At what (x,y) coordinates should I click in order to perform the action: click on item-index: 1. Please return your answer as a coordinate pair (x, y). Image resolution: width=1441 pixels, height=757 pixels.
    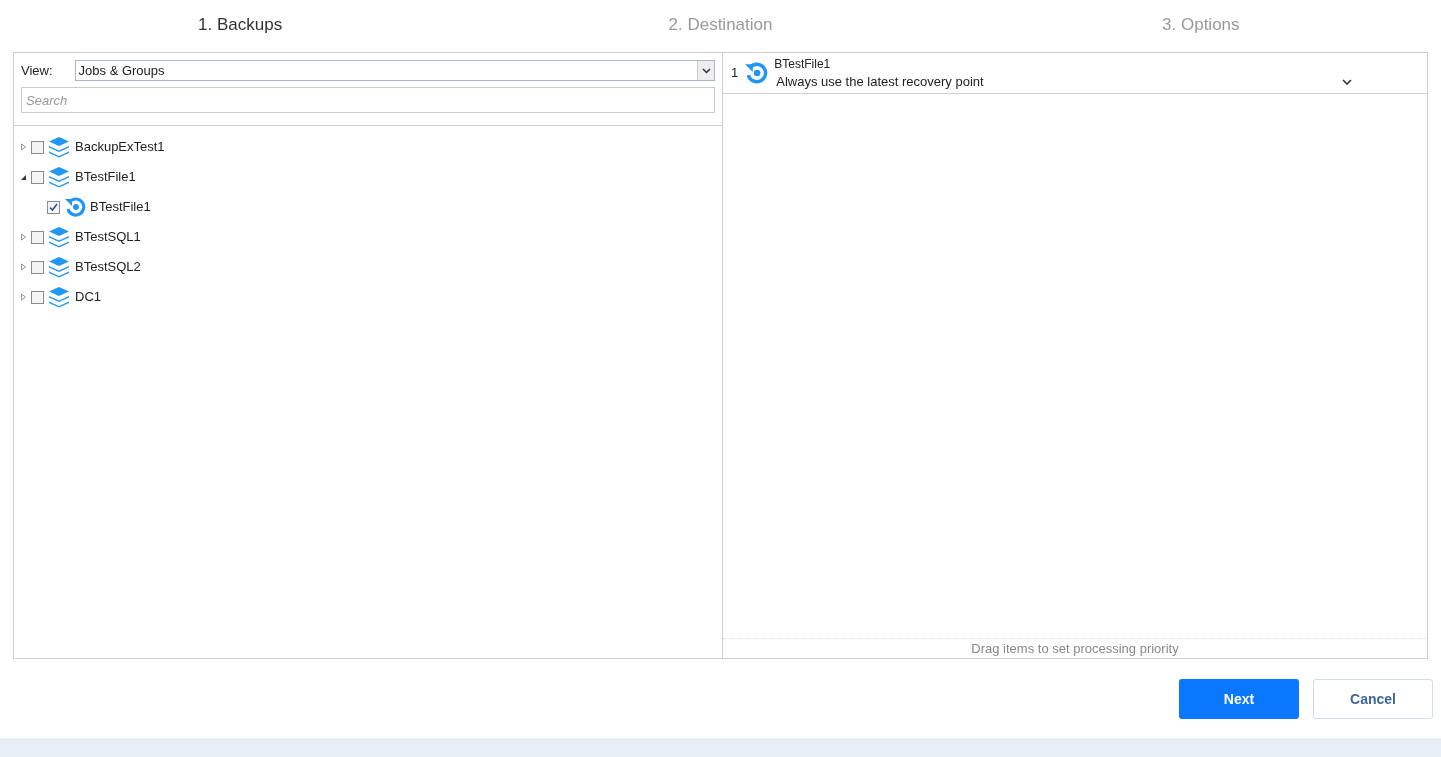
    Looking at the image, I should click on (735, 73).